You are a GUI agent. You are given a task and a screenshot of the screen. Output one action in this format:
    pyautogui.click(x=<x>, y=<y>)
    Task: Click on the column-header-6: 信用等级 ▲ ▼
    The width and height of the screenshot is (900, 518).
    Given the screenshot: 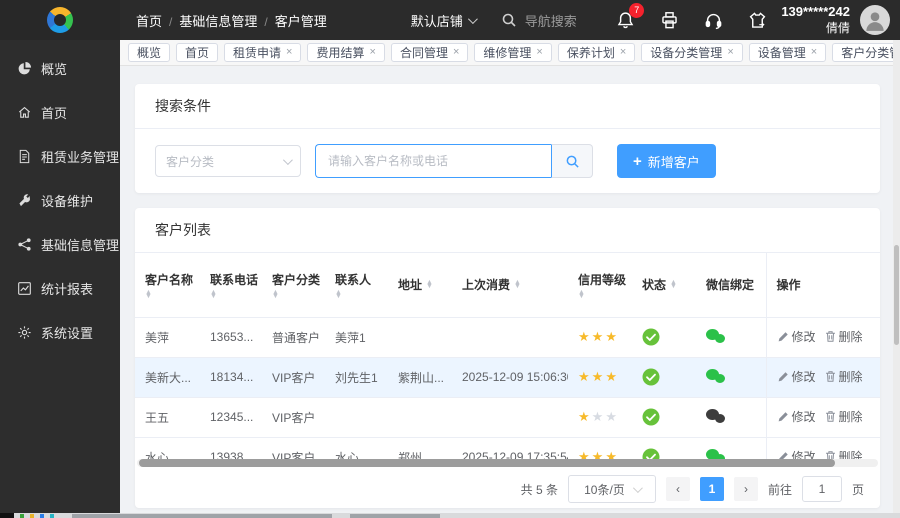 What is the action you would take?
    pyautogui.click(x=600, y=285)
    